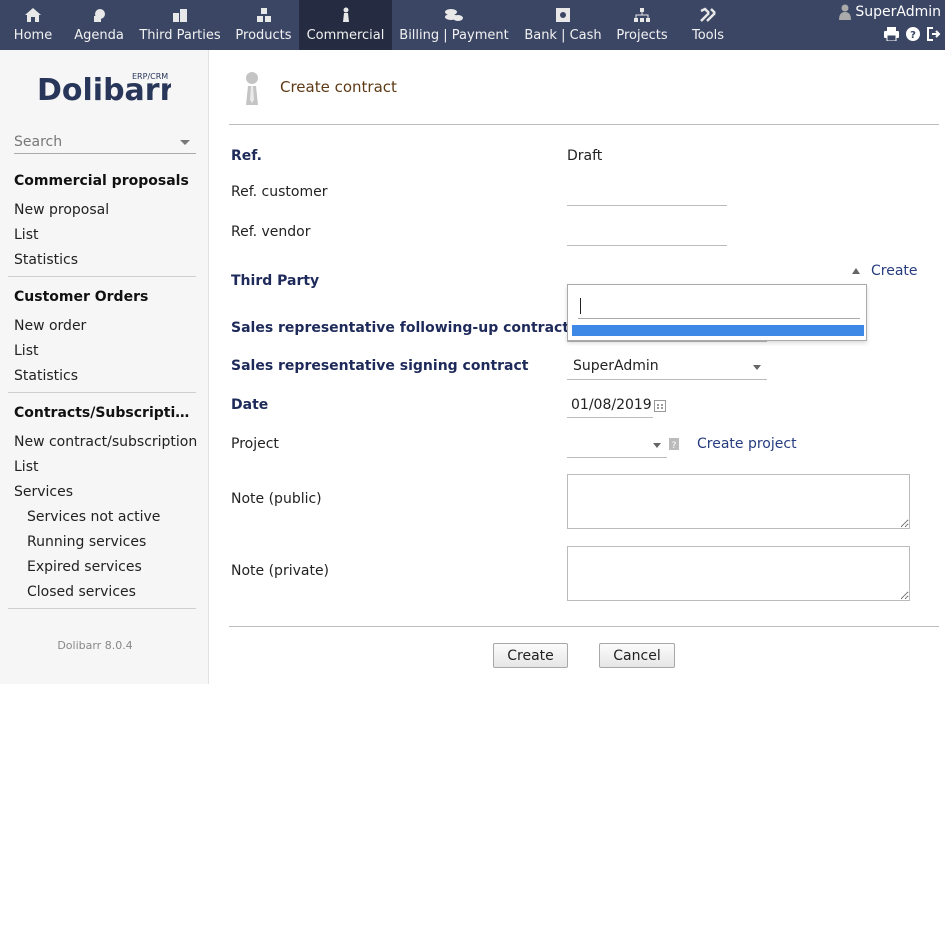  What do you see at coordinates (708, 25) in the screenshot?
I see `top-menu-tools: Tools` at bounding box center [708, 25].